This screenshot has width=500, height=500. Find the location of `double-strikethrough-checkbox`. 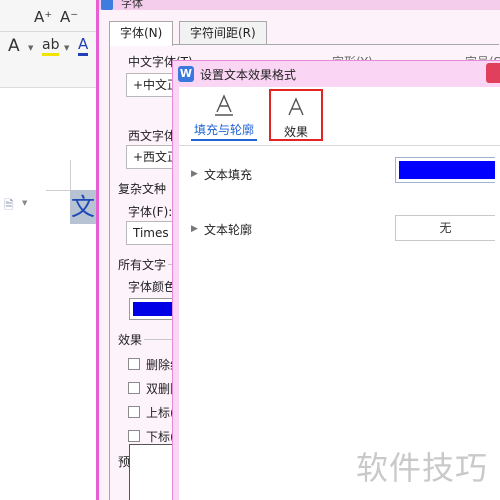

double-strikethrough-checkbox is located at coordinates (134, 388).